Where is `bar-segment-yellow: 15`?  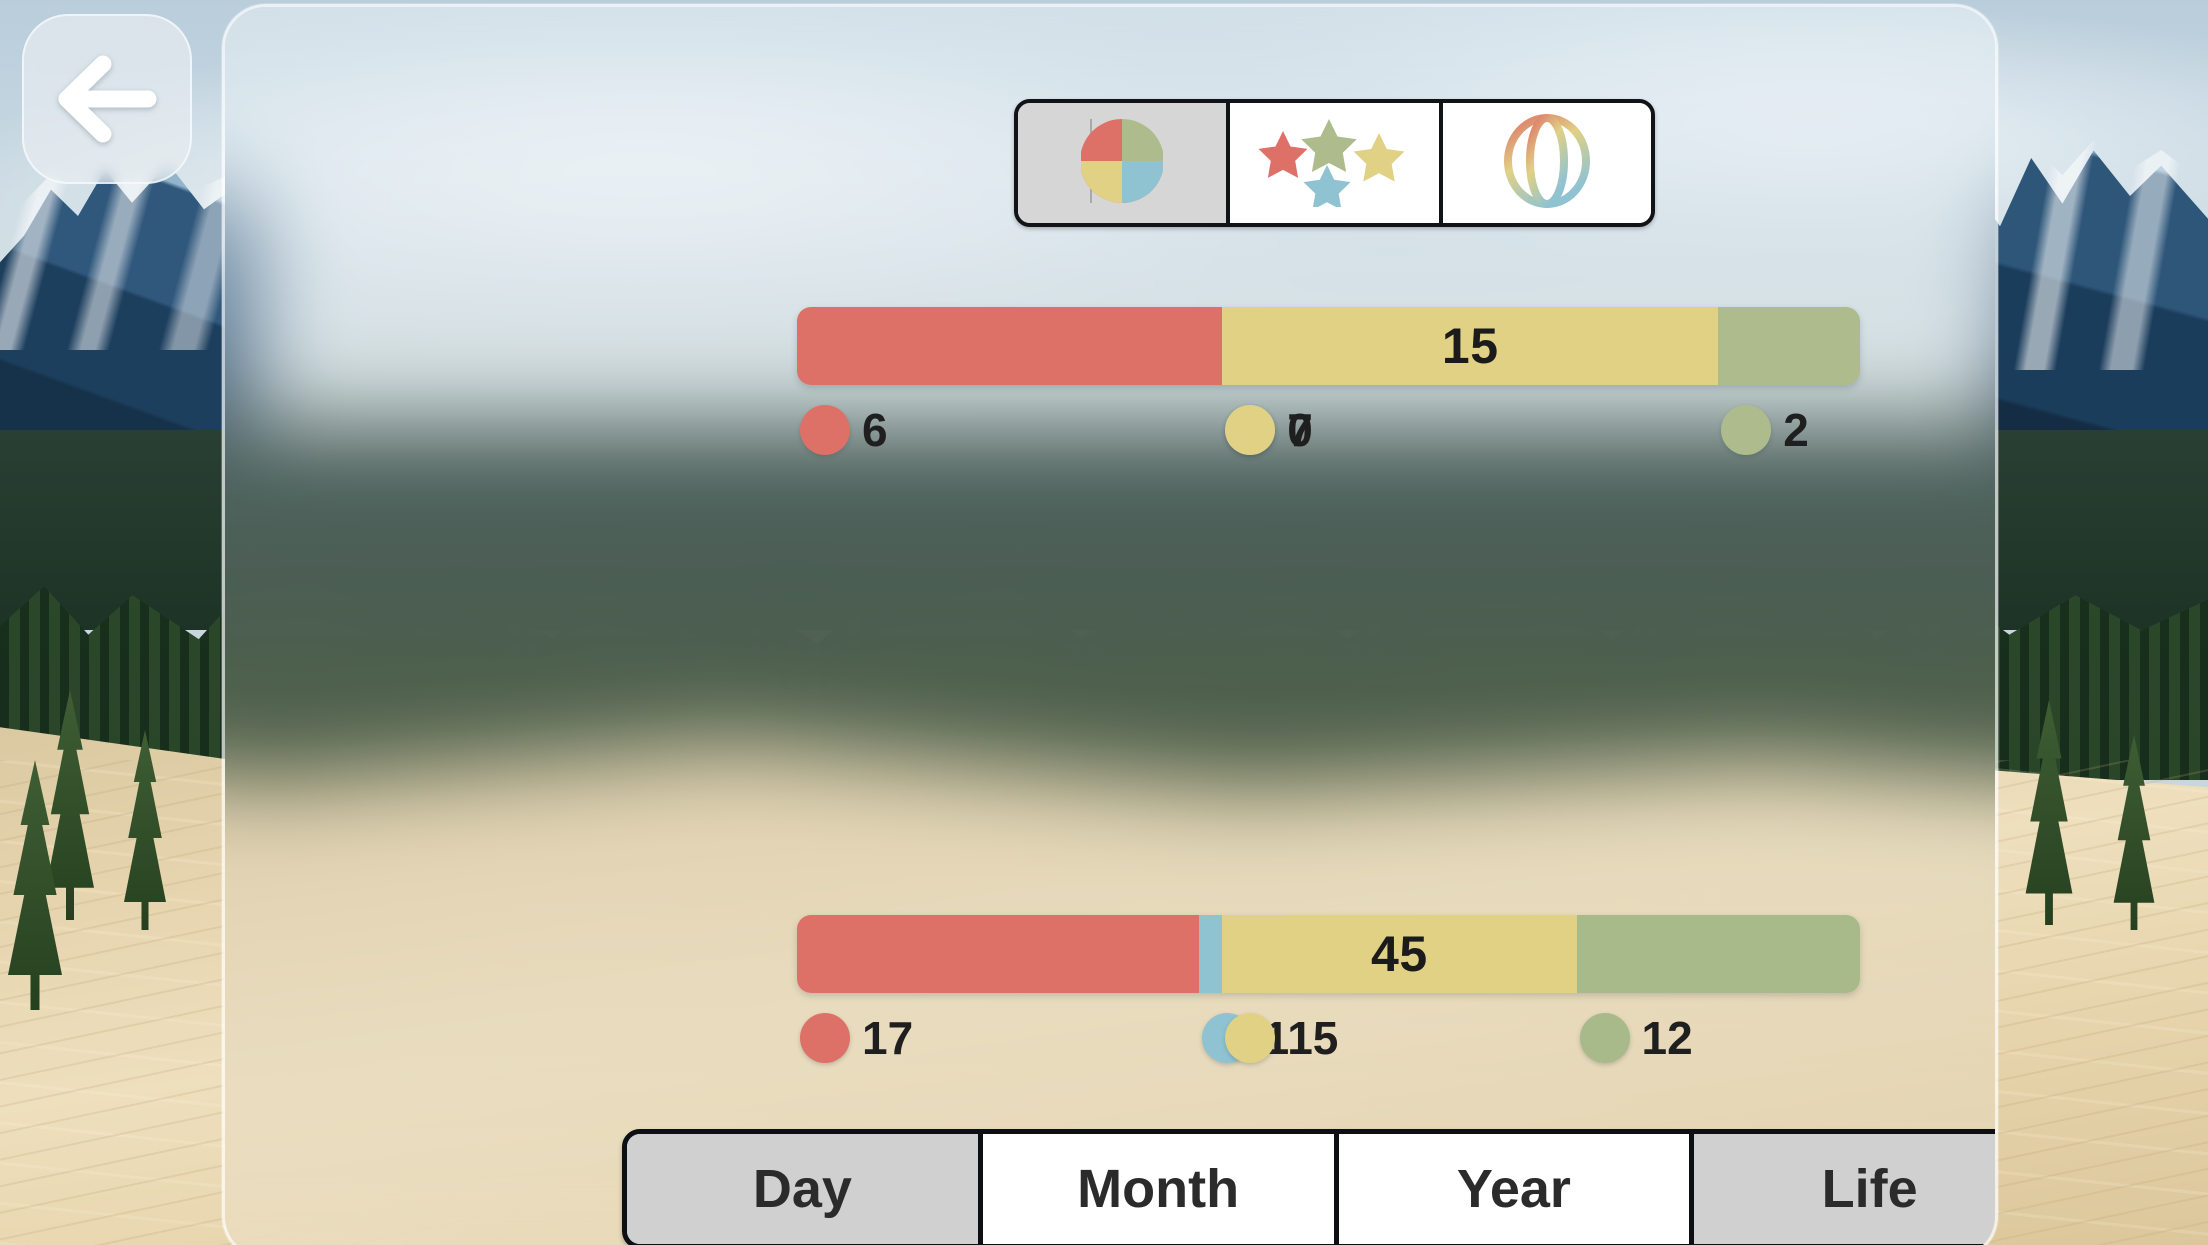
bar-segment-yellow: 15 is located at coordinates (1470, 346).